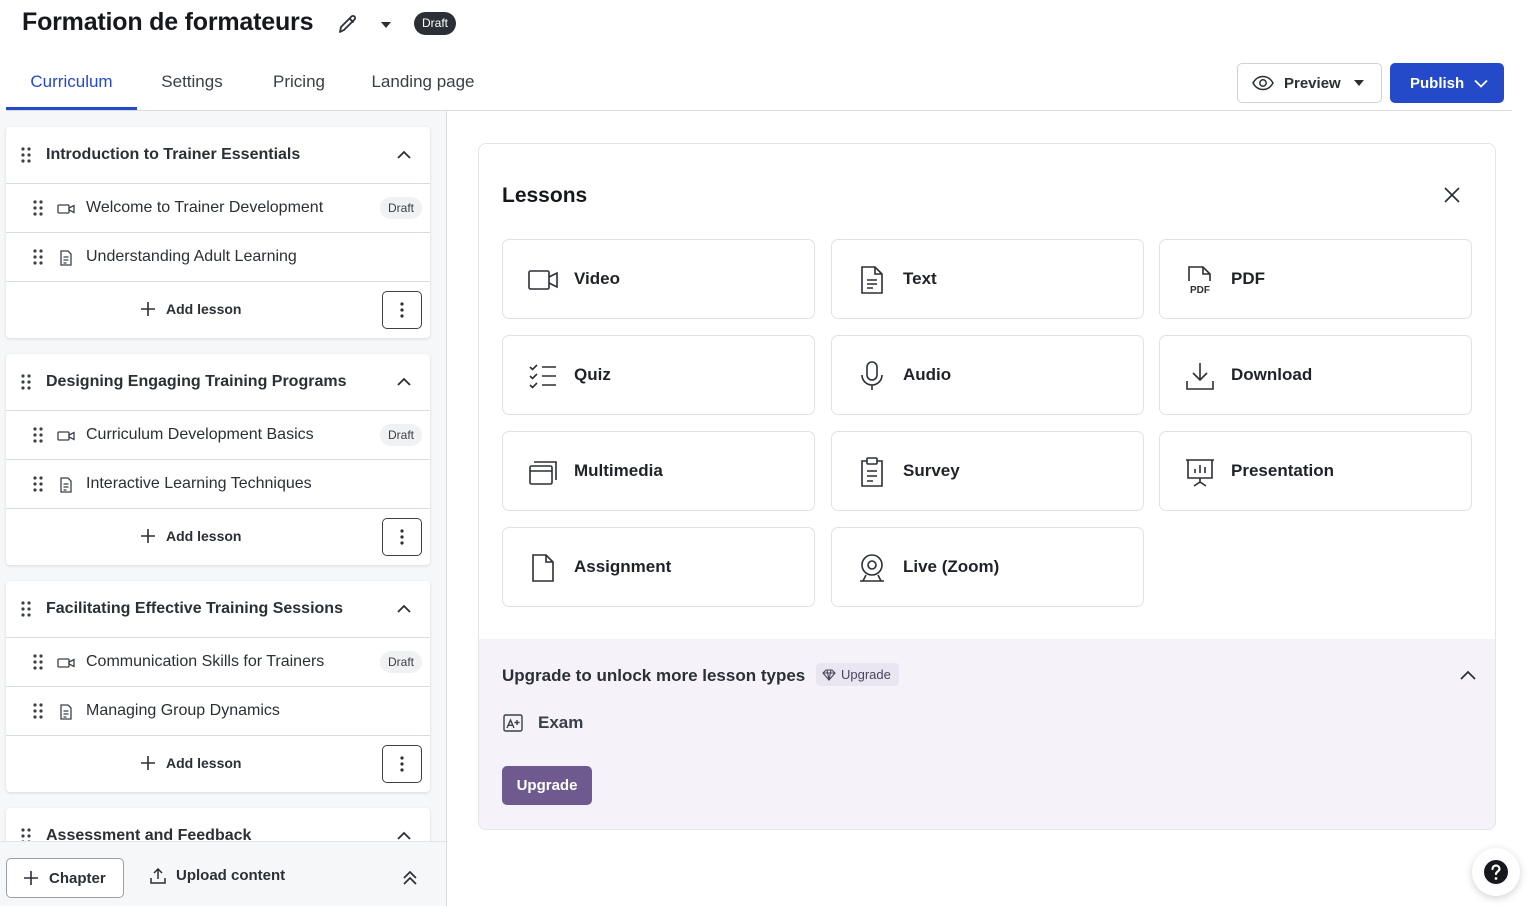  I want to click on upload-icon, so click(158, 875).